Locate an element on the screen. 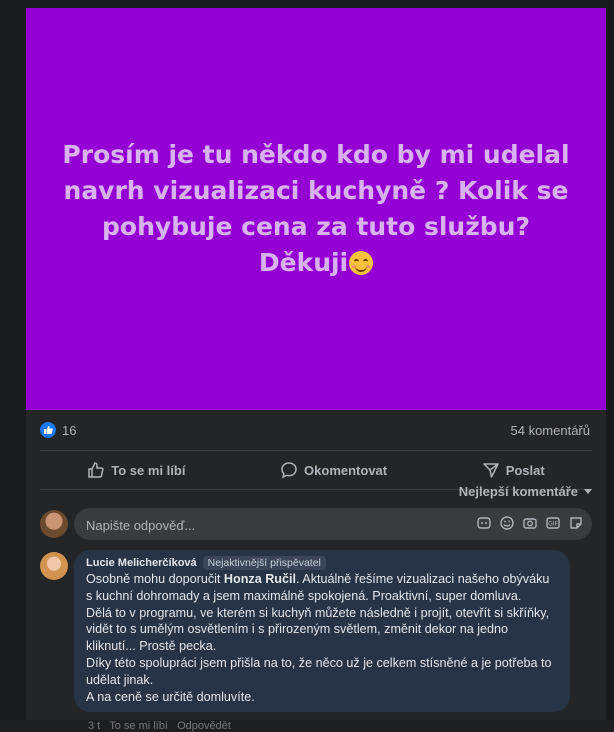 The height and width of the screenshot is (732, 614). composer-tools: GIF is located at coordinates (530, 523).